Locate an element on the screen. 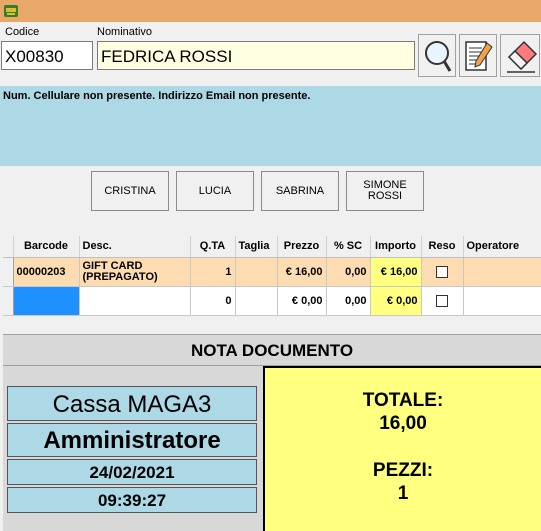 This screenshot has height=531, width=541. desc-cell: GIFT CARD (PREPAGATO) is located at coordinates (135, 272).